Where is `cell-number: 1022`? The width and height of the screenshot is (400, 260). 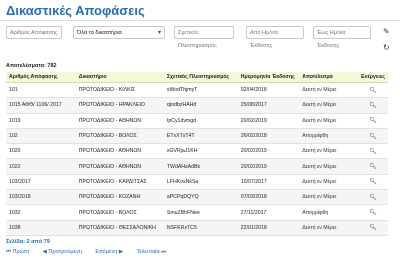 cell-number: 1022 is located at coordinates (41, 166).